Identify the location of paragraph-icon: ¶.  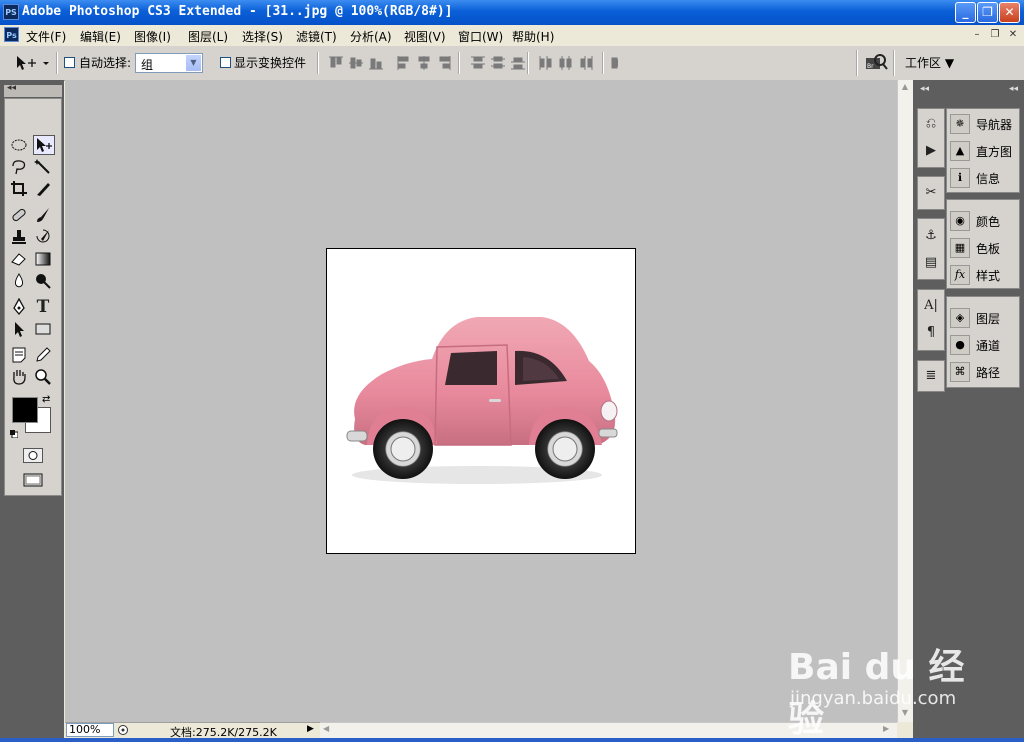
(931, 333).